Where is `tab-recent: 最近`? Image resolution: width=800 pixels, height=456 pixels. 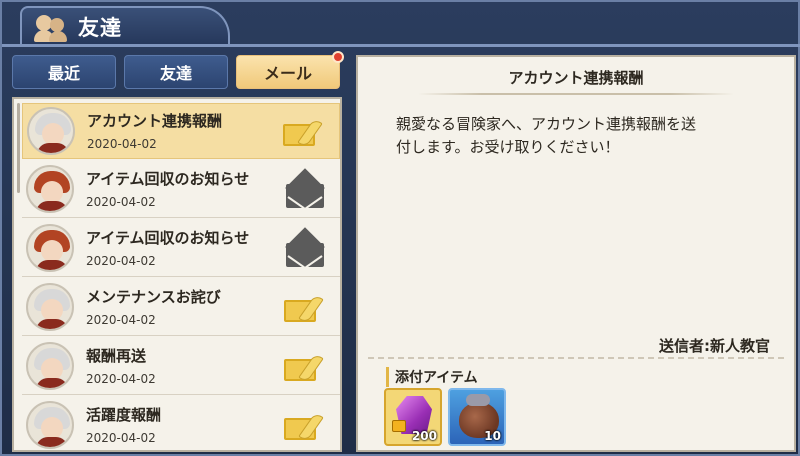 tab-recent: 最近 is located at coordinates (64, 72).